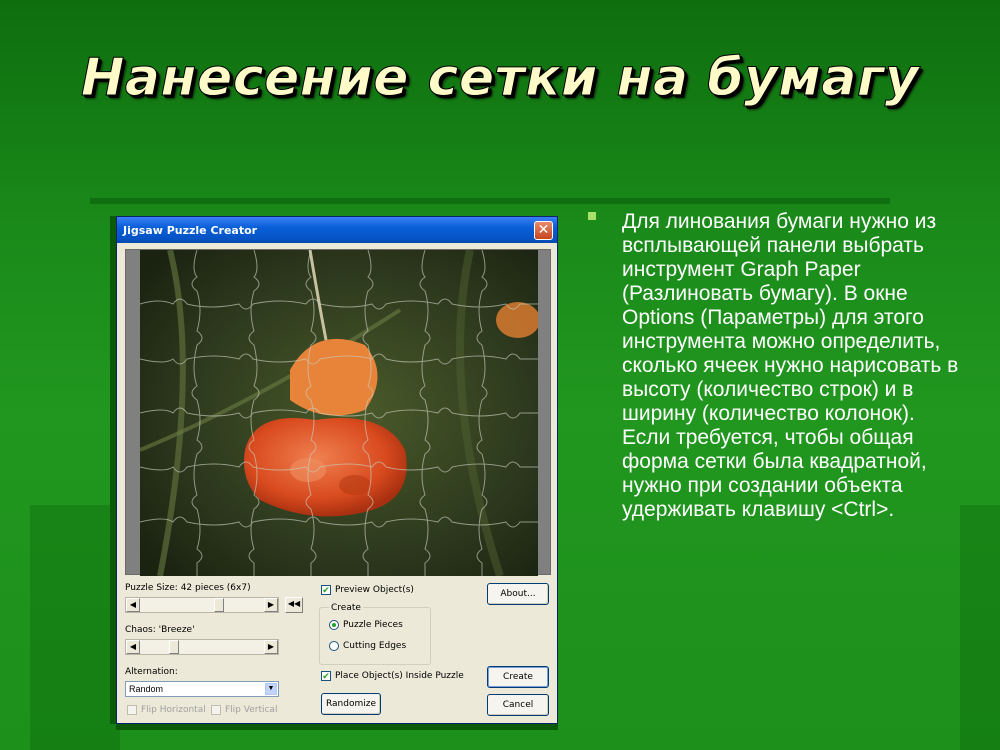 The height and width of the screenshot is (750, 1000). What do you see at coordinates (219, 605) in the screenshot?
I see `puzzle-size-thumb` at bounding box center [219, 605].